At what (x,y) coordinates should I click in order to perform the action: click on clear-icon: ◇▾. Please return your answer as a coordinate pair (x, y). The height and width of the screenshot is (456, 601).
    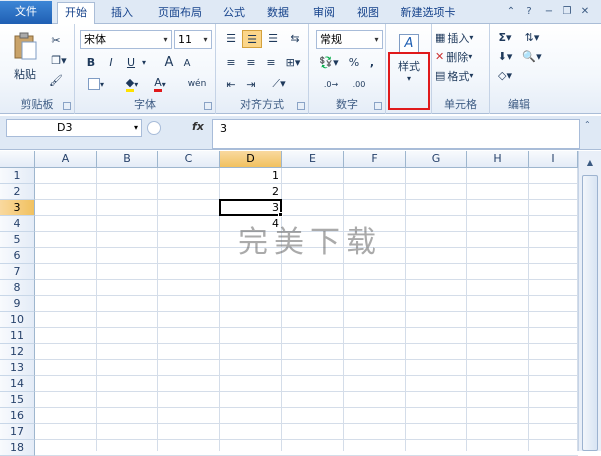
    Looking at the image, I should click on (505, 75).